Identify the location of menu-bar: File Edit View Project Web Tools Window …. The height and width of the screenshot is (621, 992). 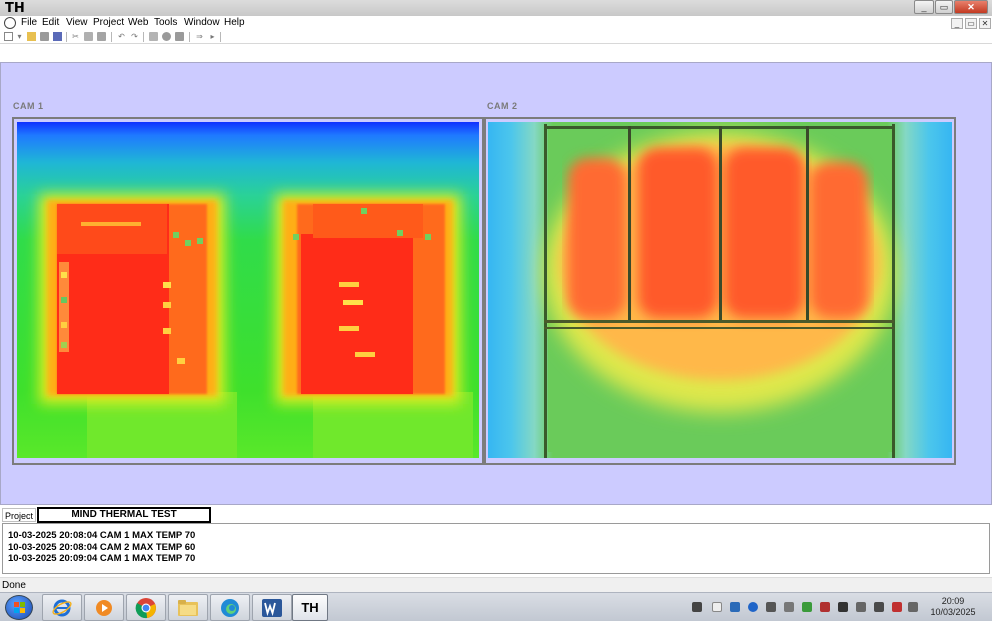
(496, 23).